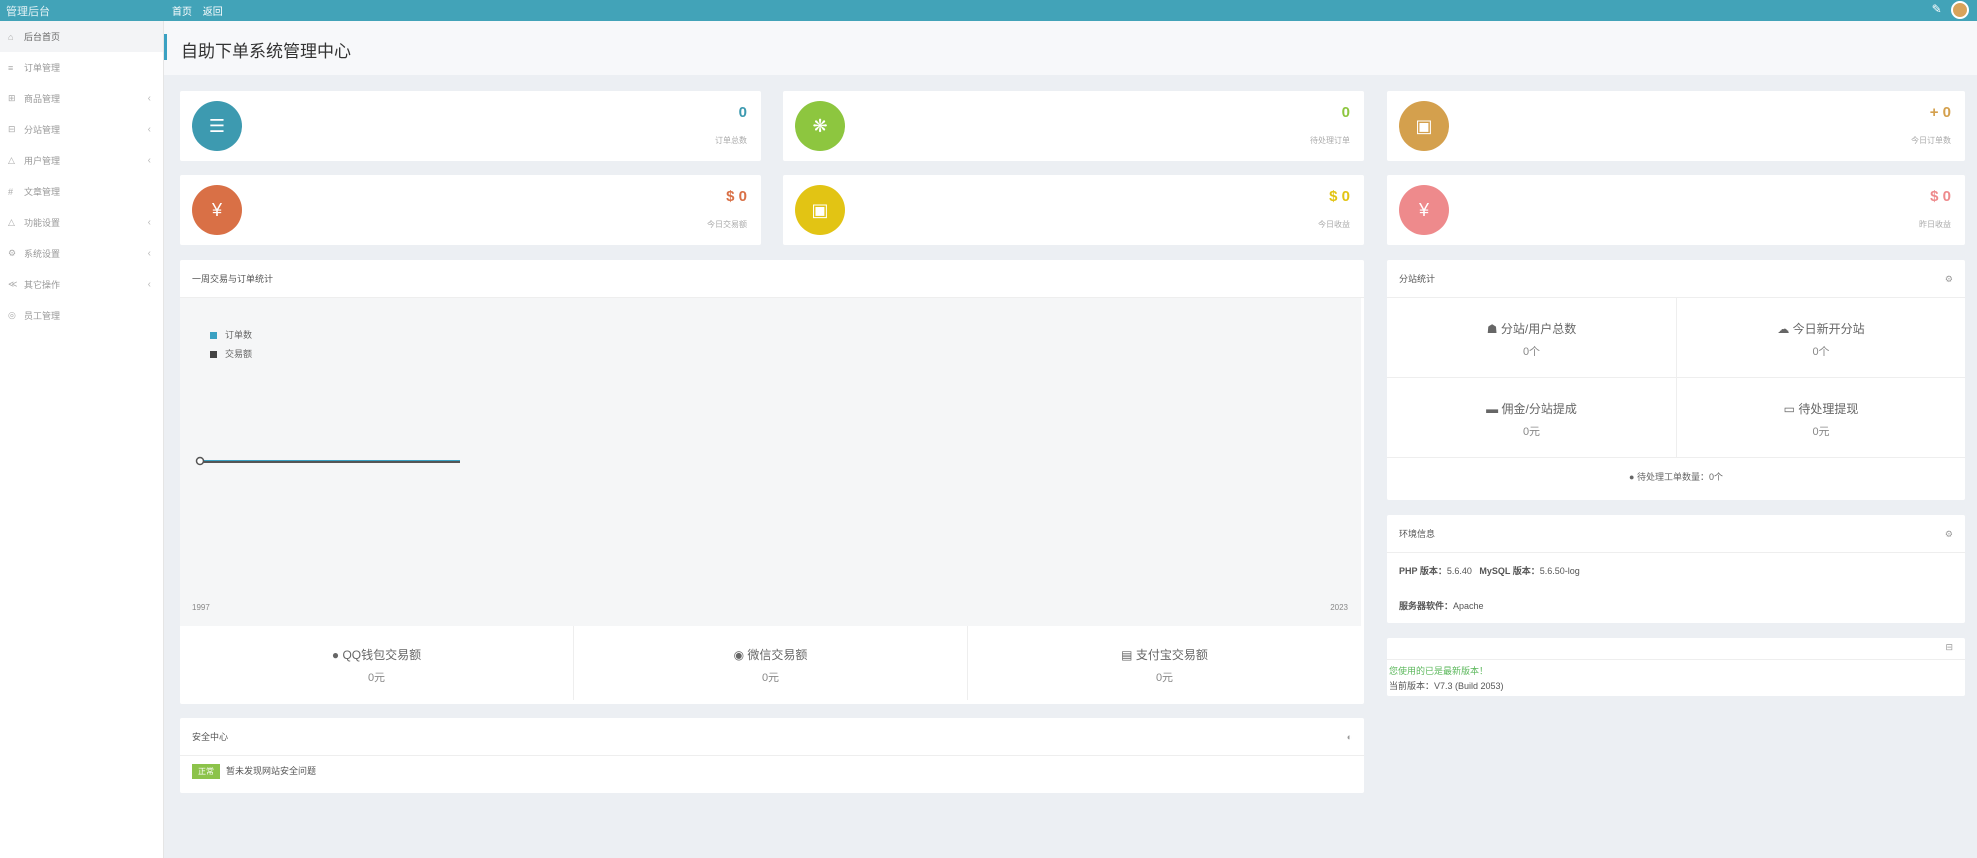  I want to click on mysql-label: MySQL 版本：, so click(1509, 571).